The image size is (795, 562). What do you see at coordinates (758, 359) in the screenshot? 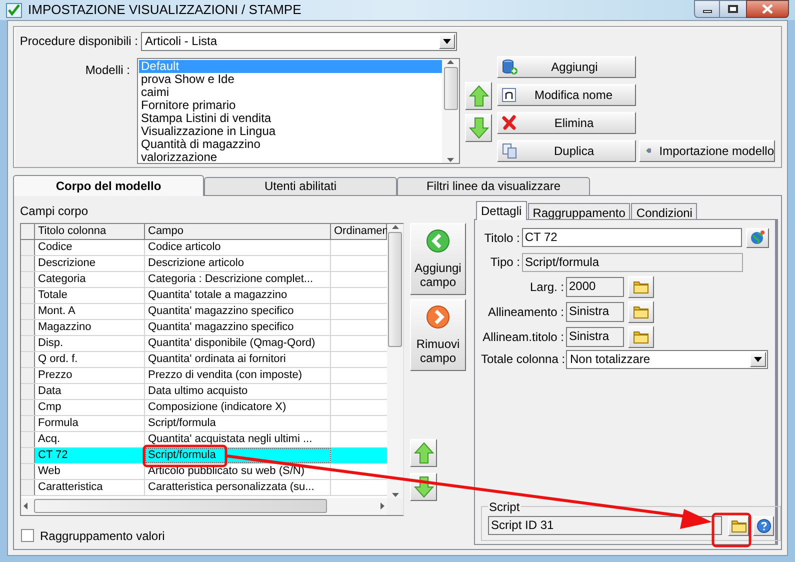
I see `dropdown-arrow-icon` at bounding box center [758, 359].